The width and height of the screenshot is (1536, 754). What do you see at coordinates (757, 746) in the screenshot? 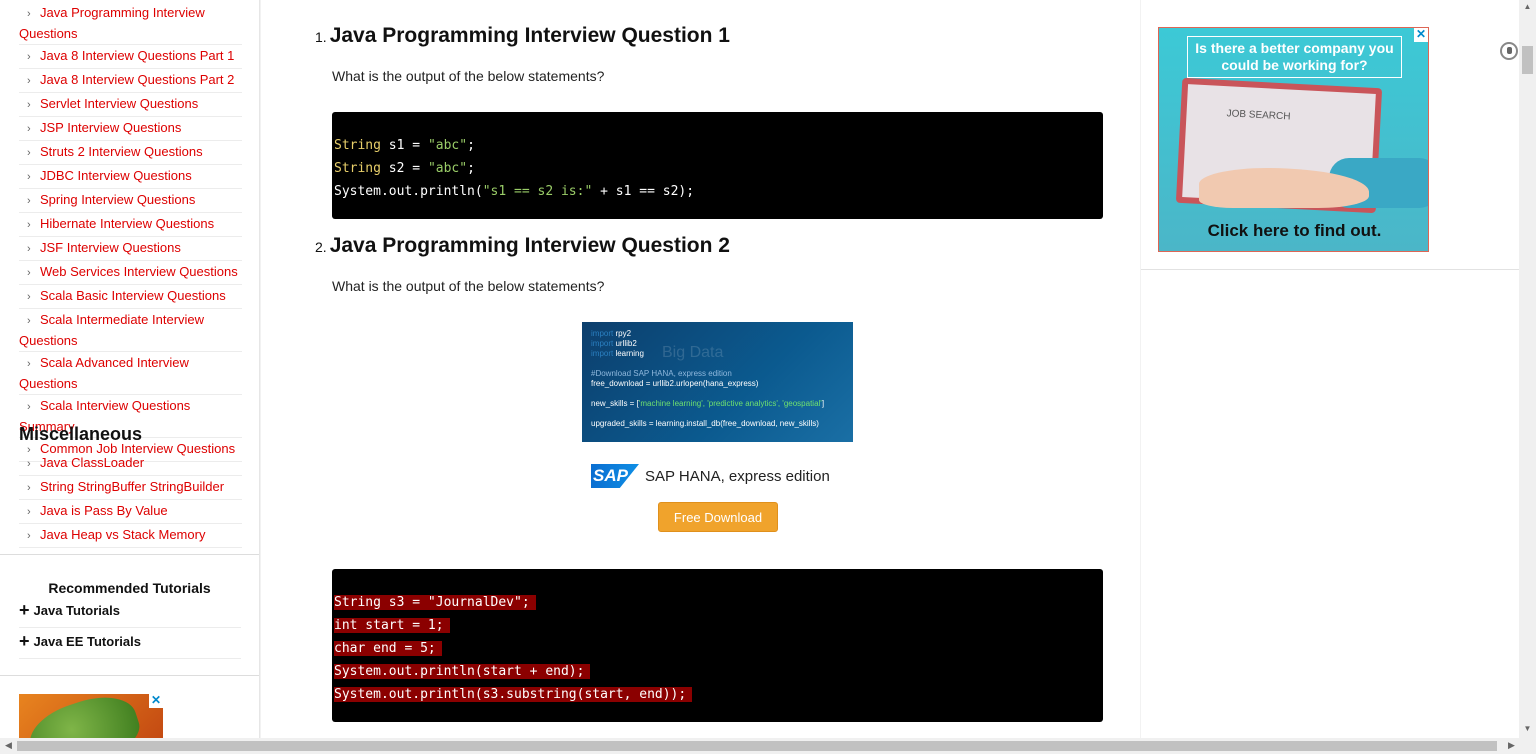
I see `horizontal-scroll-thumb` at bounding box center [757, 746].